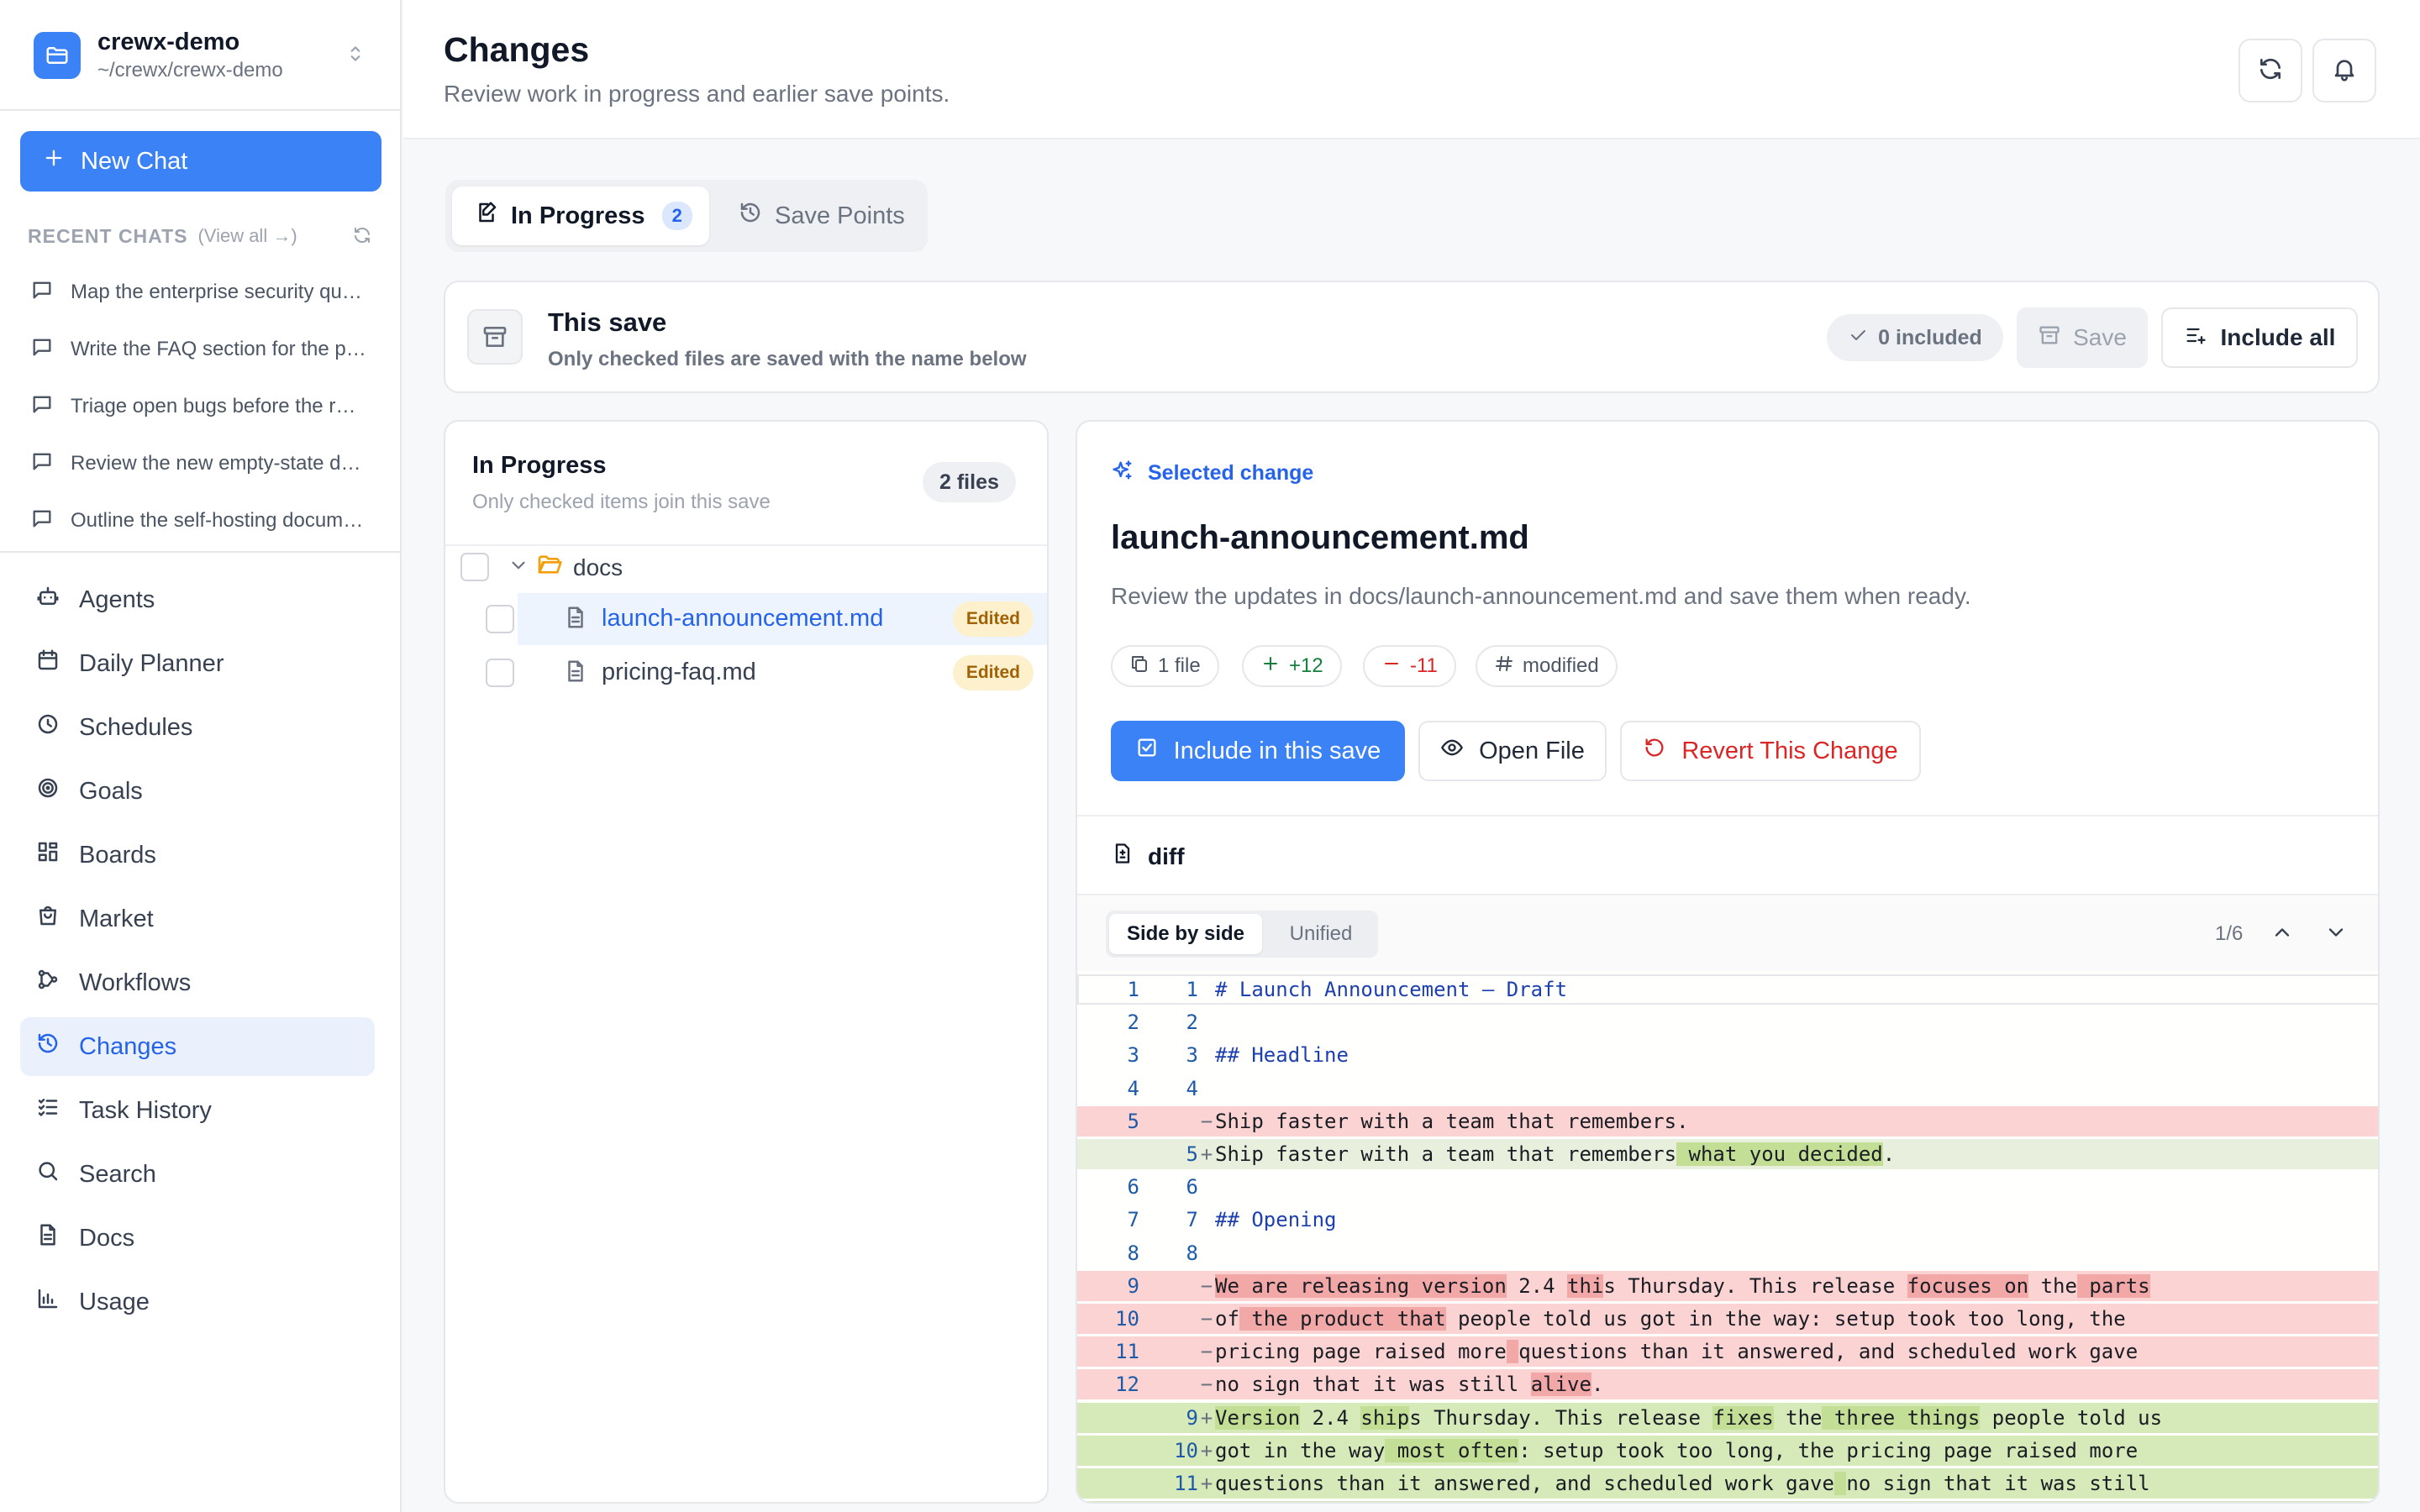  I want to click on added-lines-chip: +12, so click(1292, 666).